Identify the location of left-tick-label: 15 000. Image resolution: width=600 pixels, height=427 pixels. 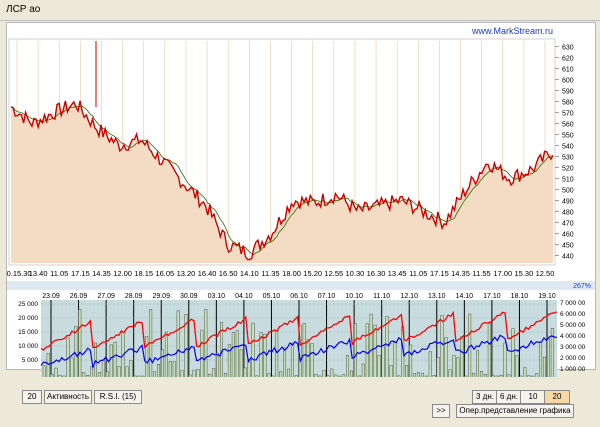
(28, 332).